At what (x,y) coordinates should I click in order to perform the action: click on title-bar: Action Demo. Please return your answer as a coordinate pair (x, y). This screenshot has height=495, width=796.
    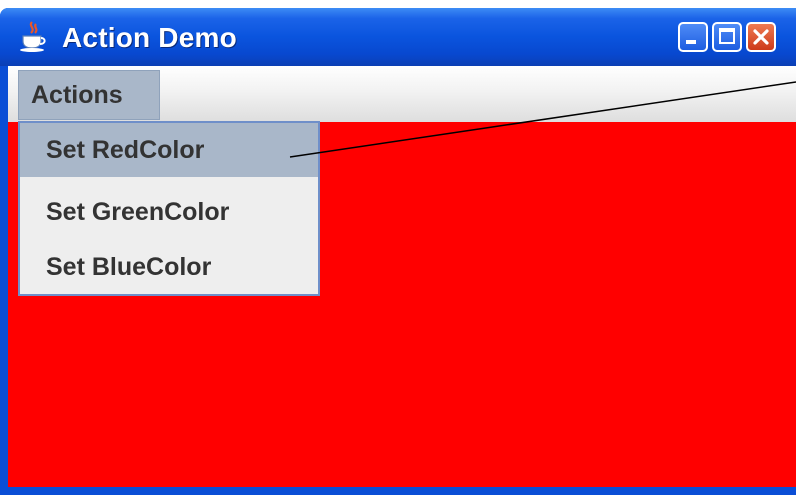
    Looking at the image, I should click on (398, 37).